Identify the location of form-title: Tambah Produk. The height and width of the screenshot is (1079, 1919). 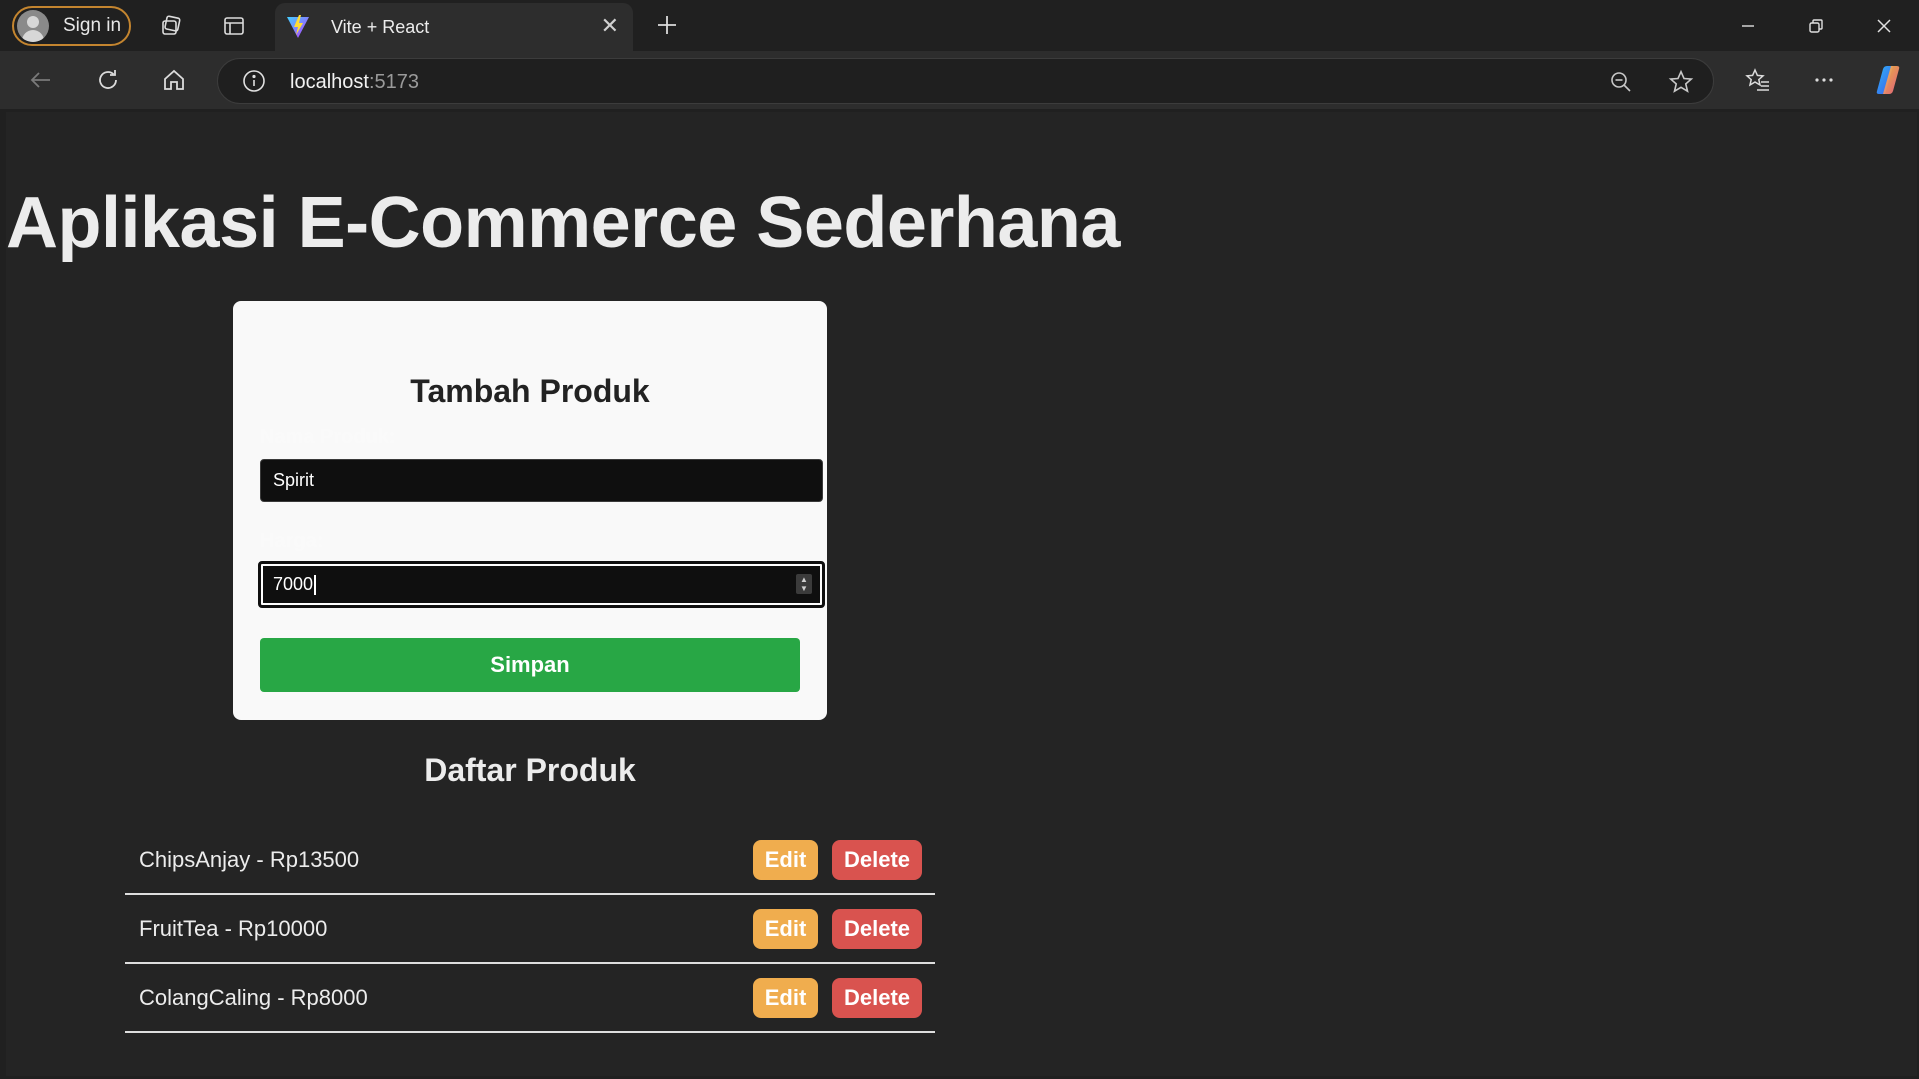
(530, 391).